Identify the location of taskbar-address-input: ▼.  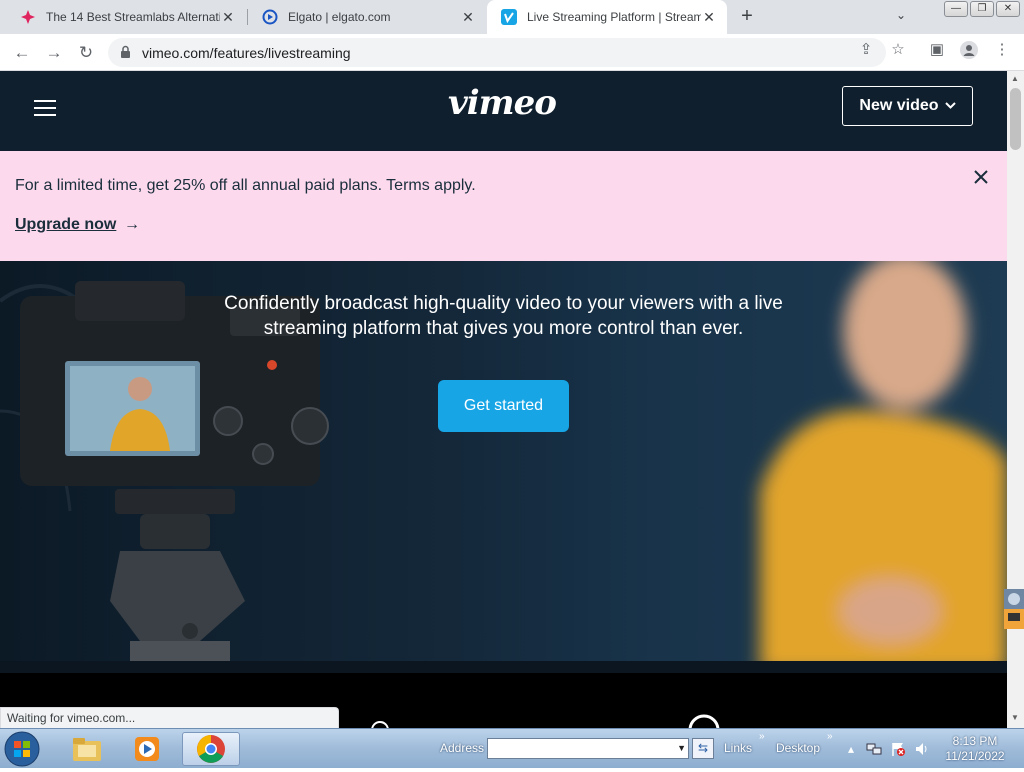
(588, 748).